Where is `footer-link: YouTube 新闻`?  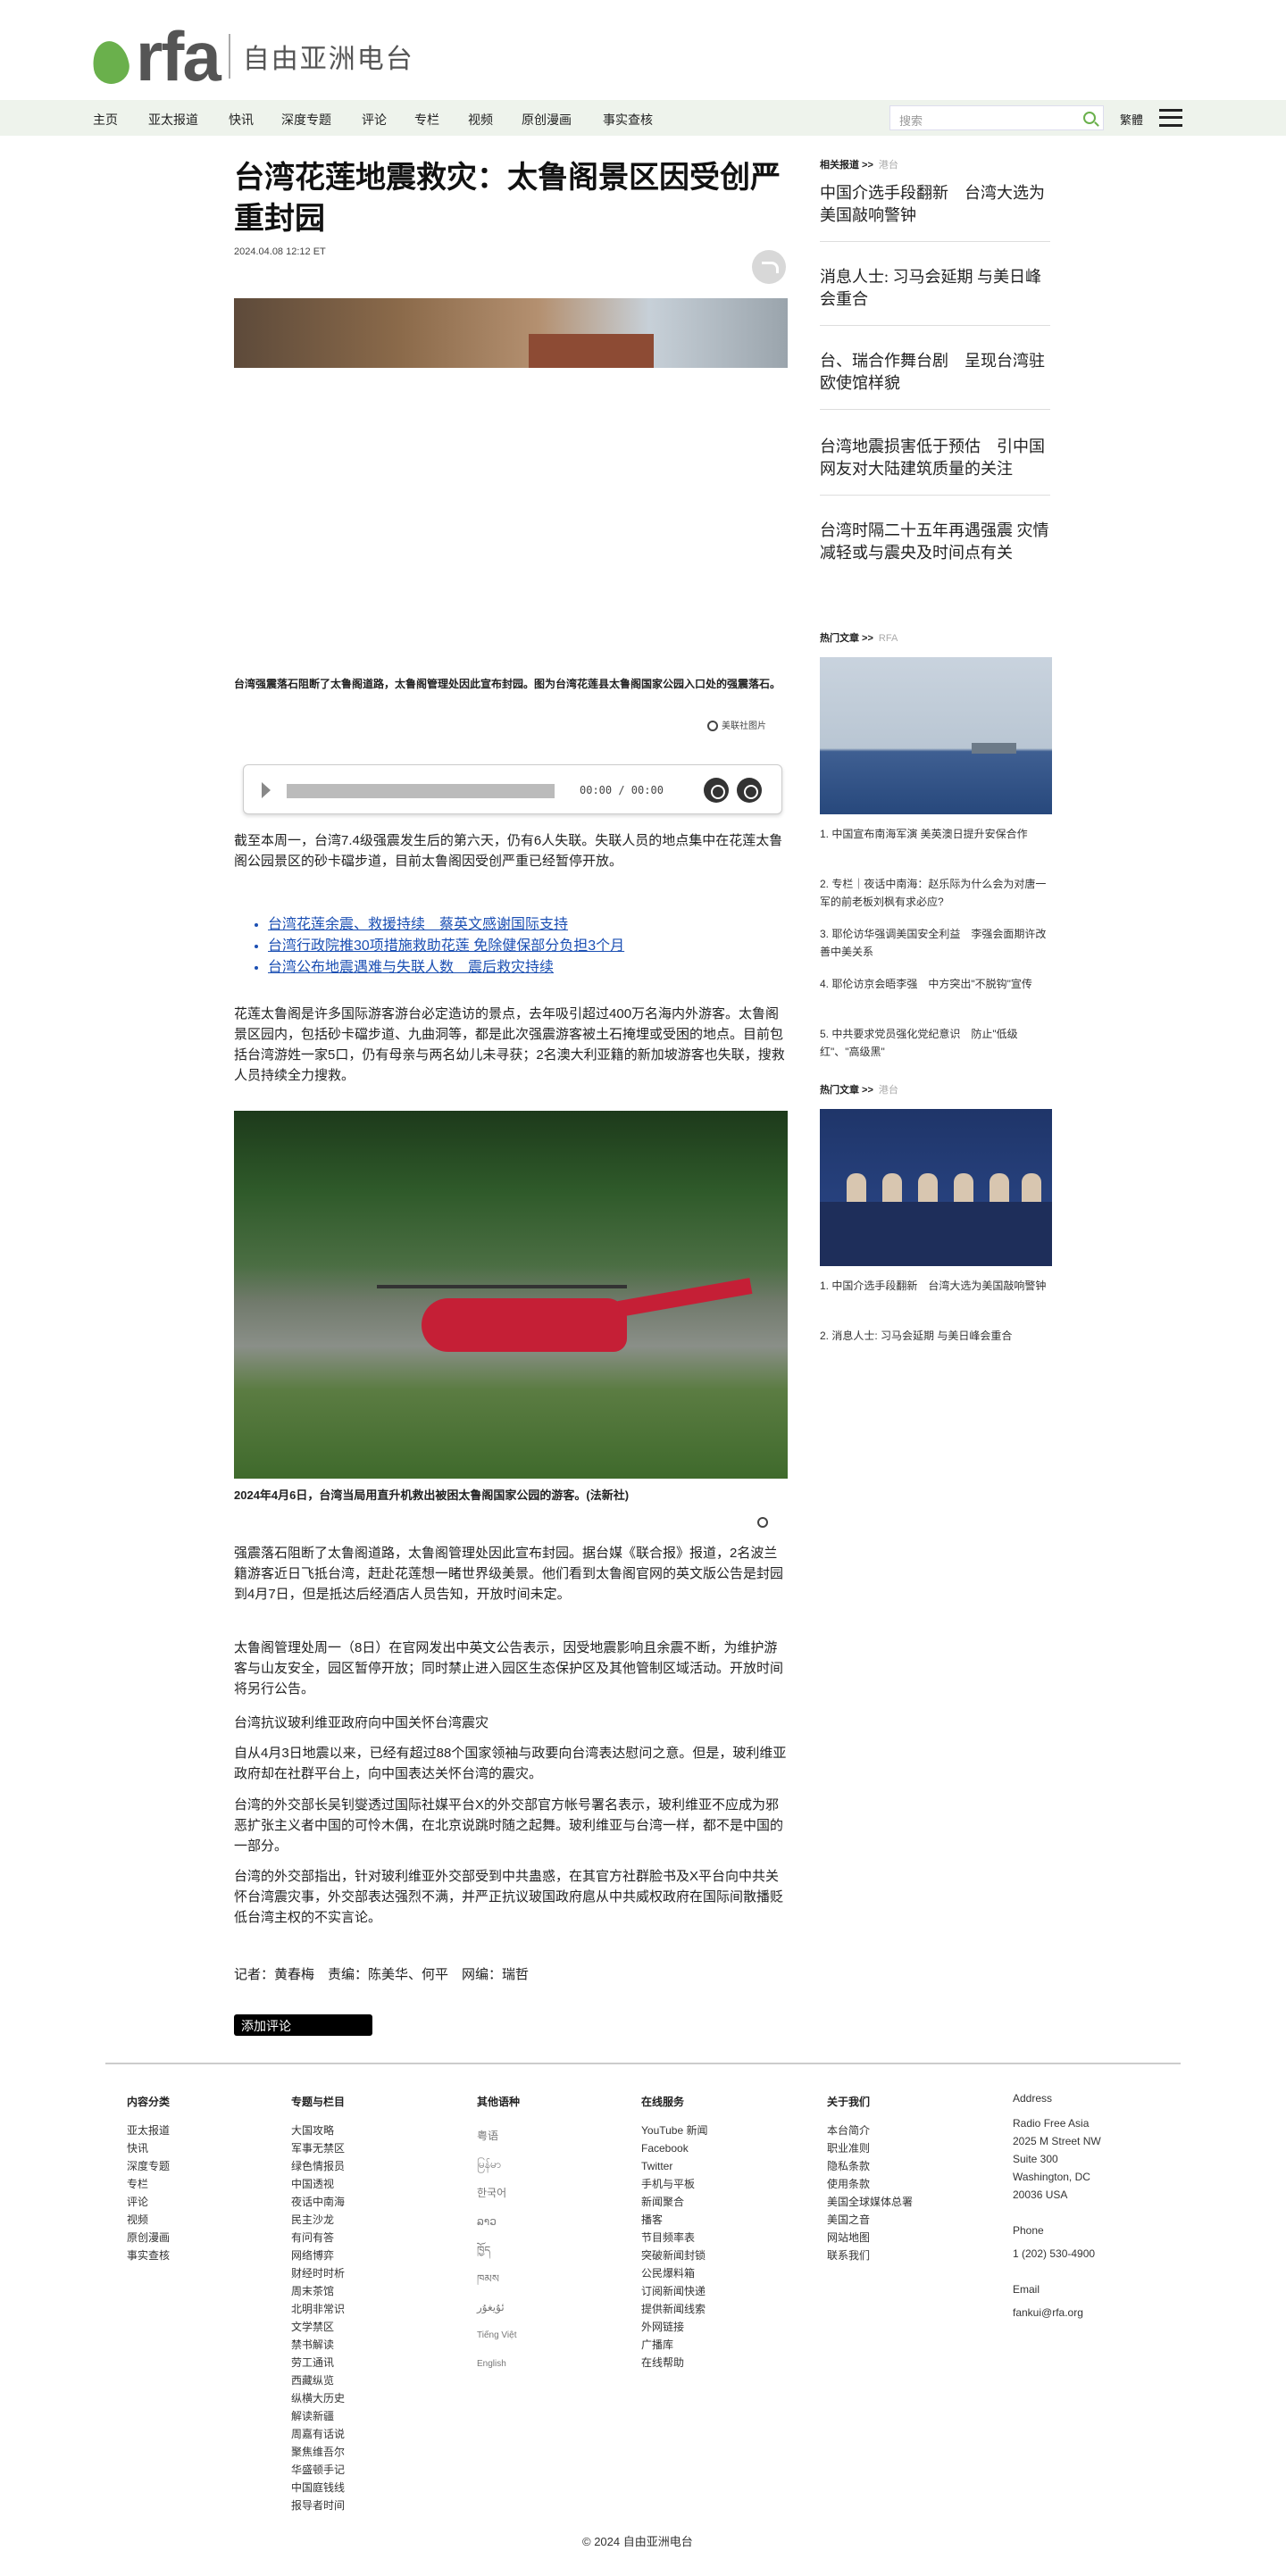
footer-link: YouTube 新闻 is located at coordinates (675, 2130).